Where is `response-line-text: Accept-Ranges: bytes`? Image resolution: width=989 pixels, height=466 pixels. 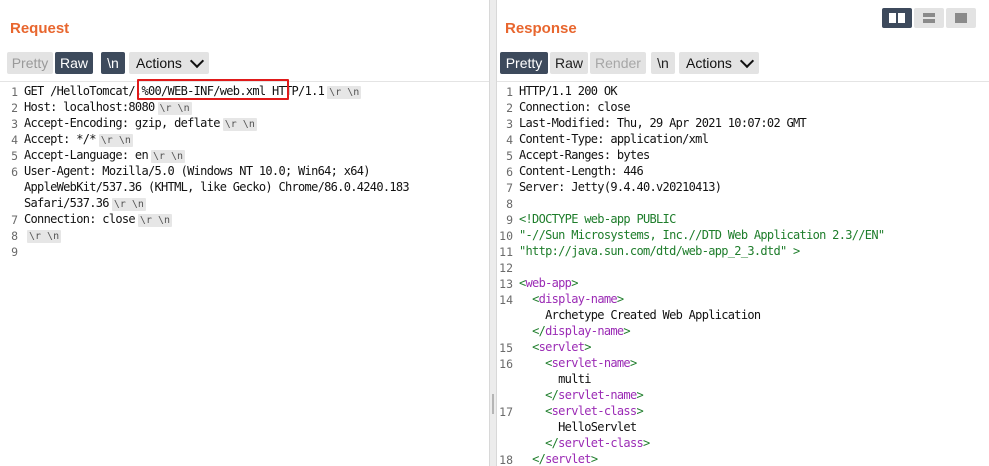
response-line-text: Accept-Ranges: bytes is located at coordinates (584, 155).